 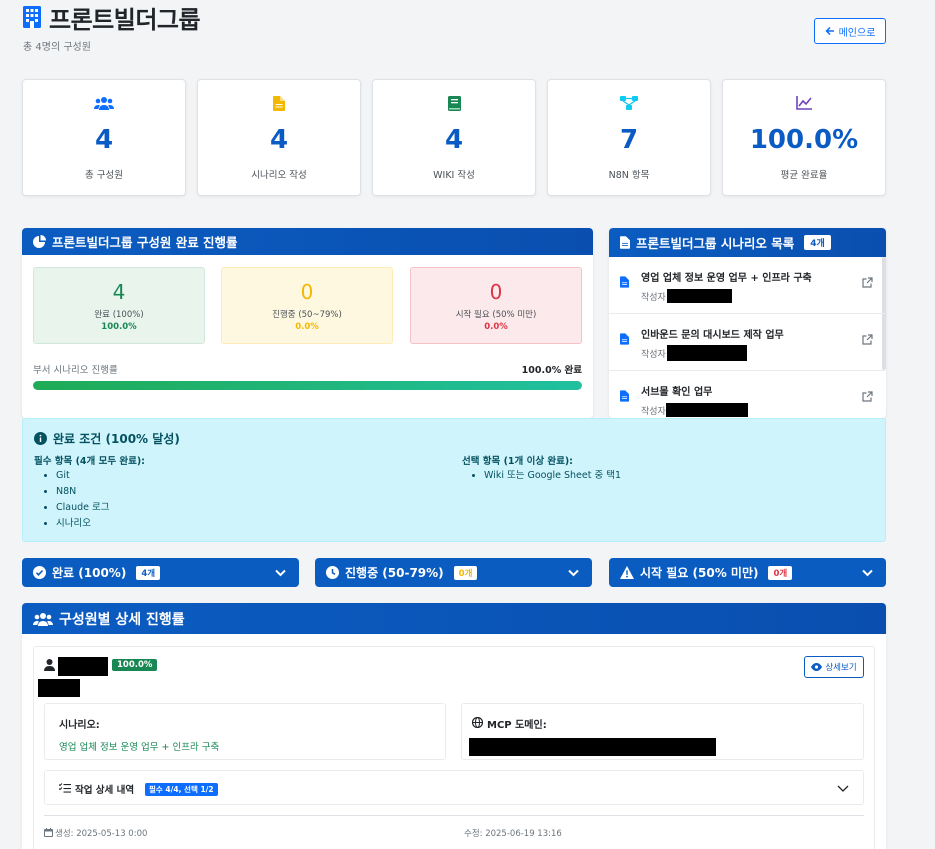 I want to click on page-title: 프론트빌더그룹, so click(x=125, y=20).